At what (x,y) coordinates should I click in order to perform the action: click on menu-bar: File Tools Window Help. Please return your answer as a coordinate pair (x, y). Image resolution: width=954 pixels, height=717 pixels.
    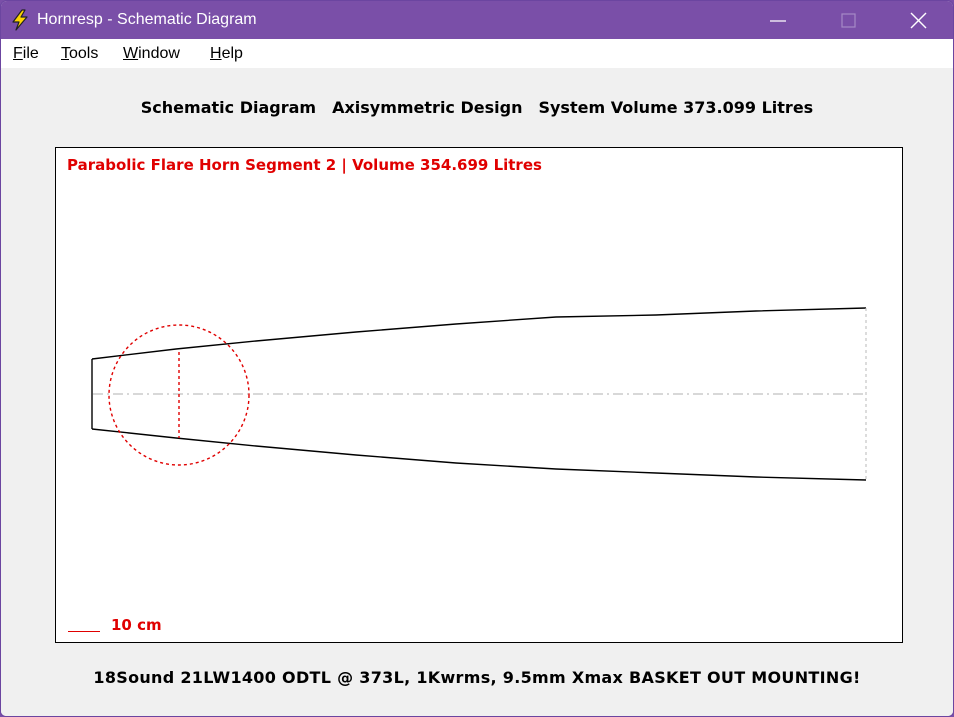
    Looking at the image, I should click on (477, 53).